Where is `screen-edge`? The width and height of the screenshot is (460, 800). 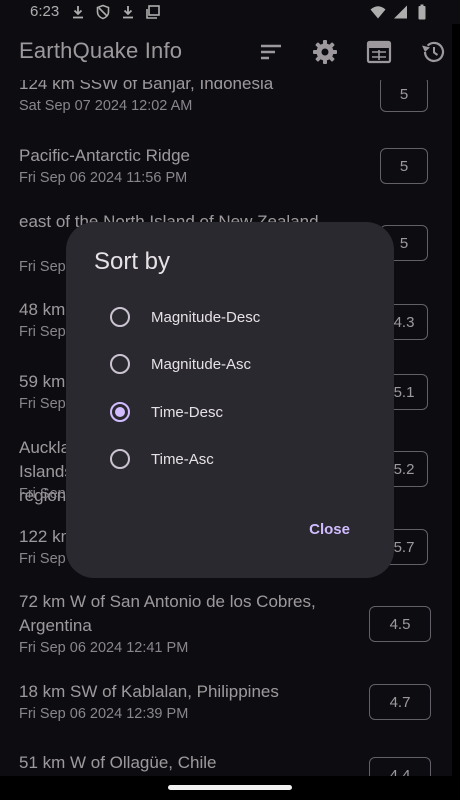
screen-edge is located at coordinates (456, 400).